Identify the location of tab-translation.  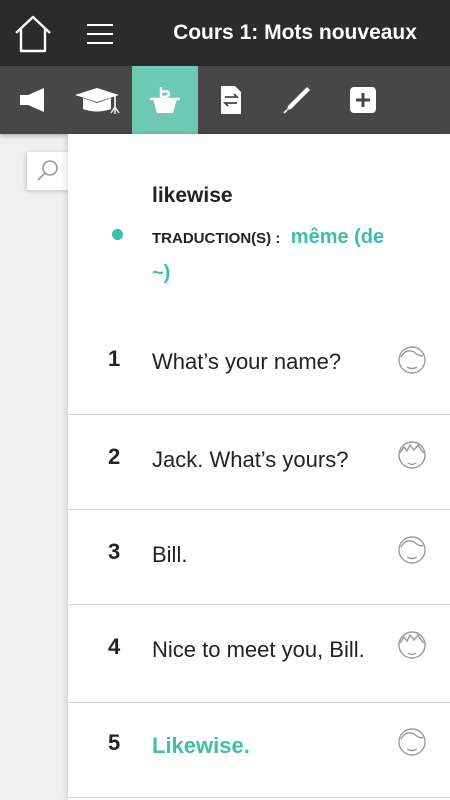
(231, 100).